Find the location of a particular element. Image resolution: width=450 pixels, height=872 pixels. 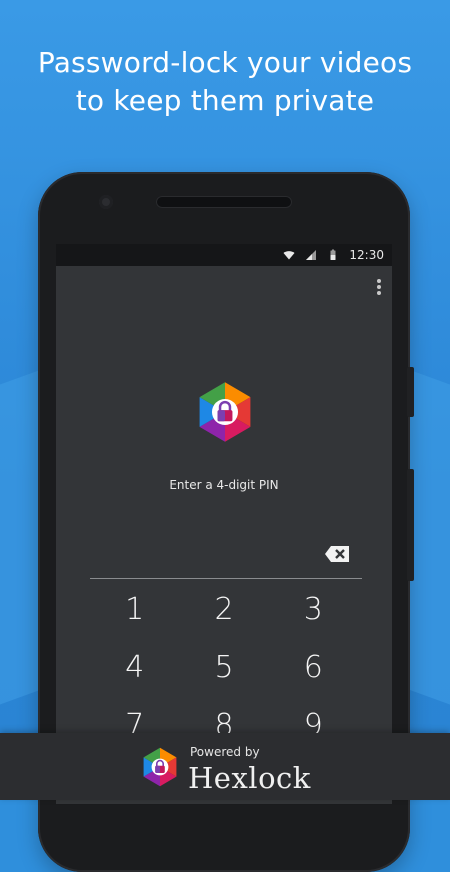

headline-line-1: Password-lock your videos is located at coordinates (225, 62).